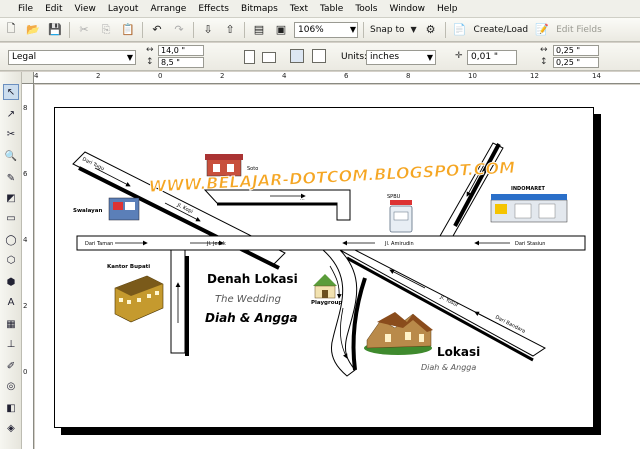 The image size is (640, 449). I want to click on nudge-distance-field: 0,01 ", so click(492, 57).